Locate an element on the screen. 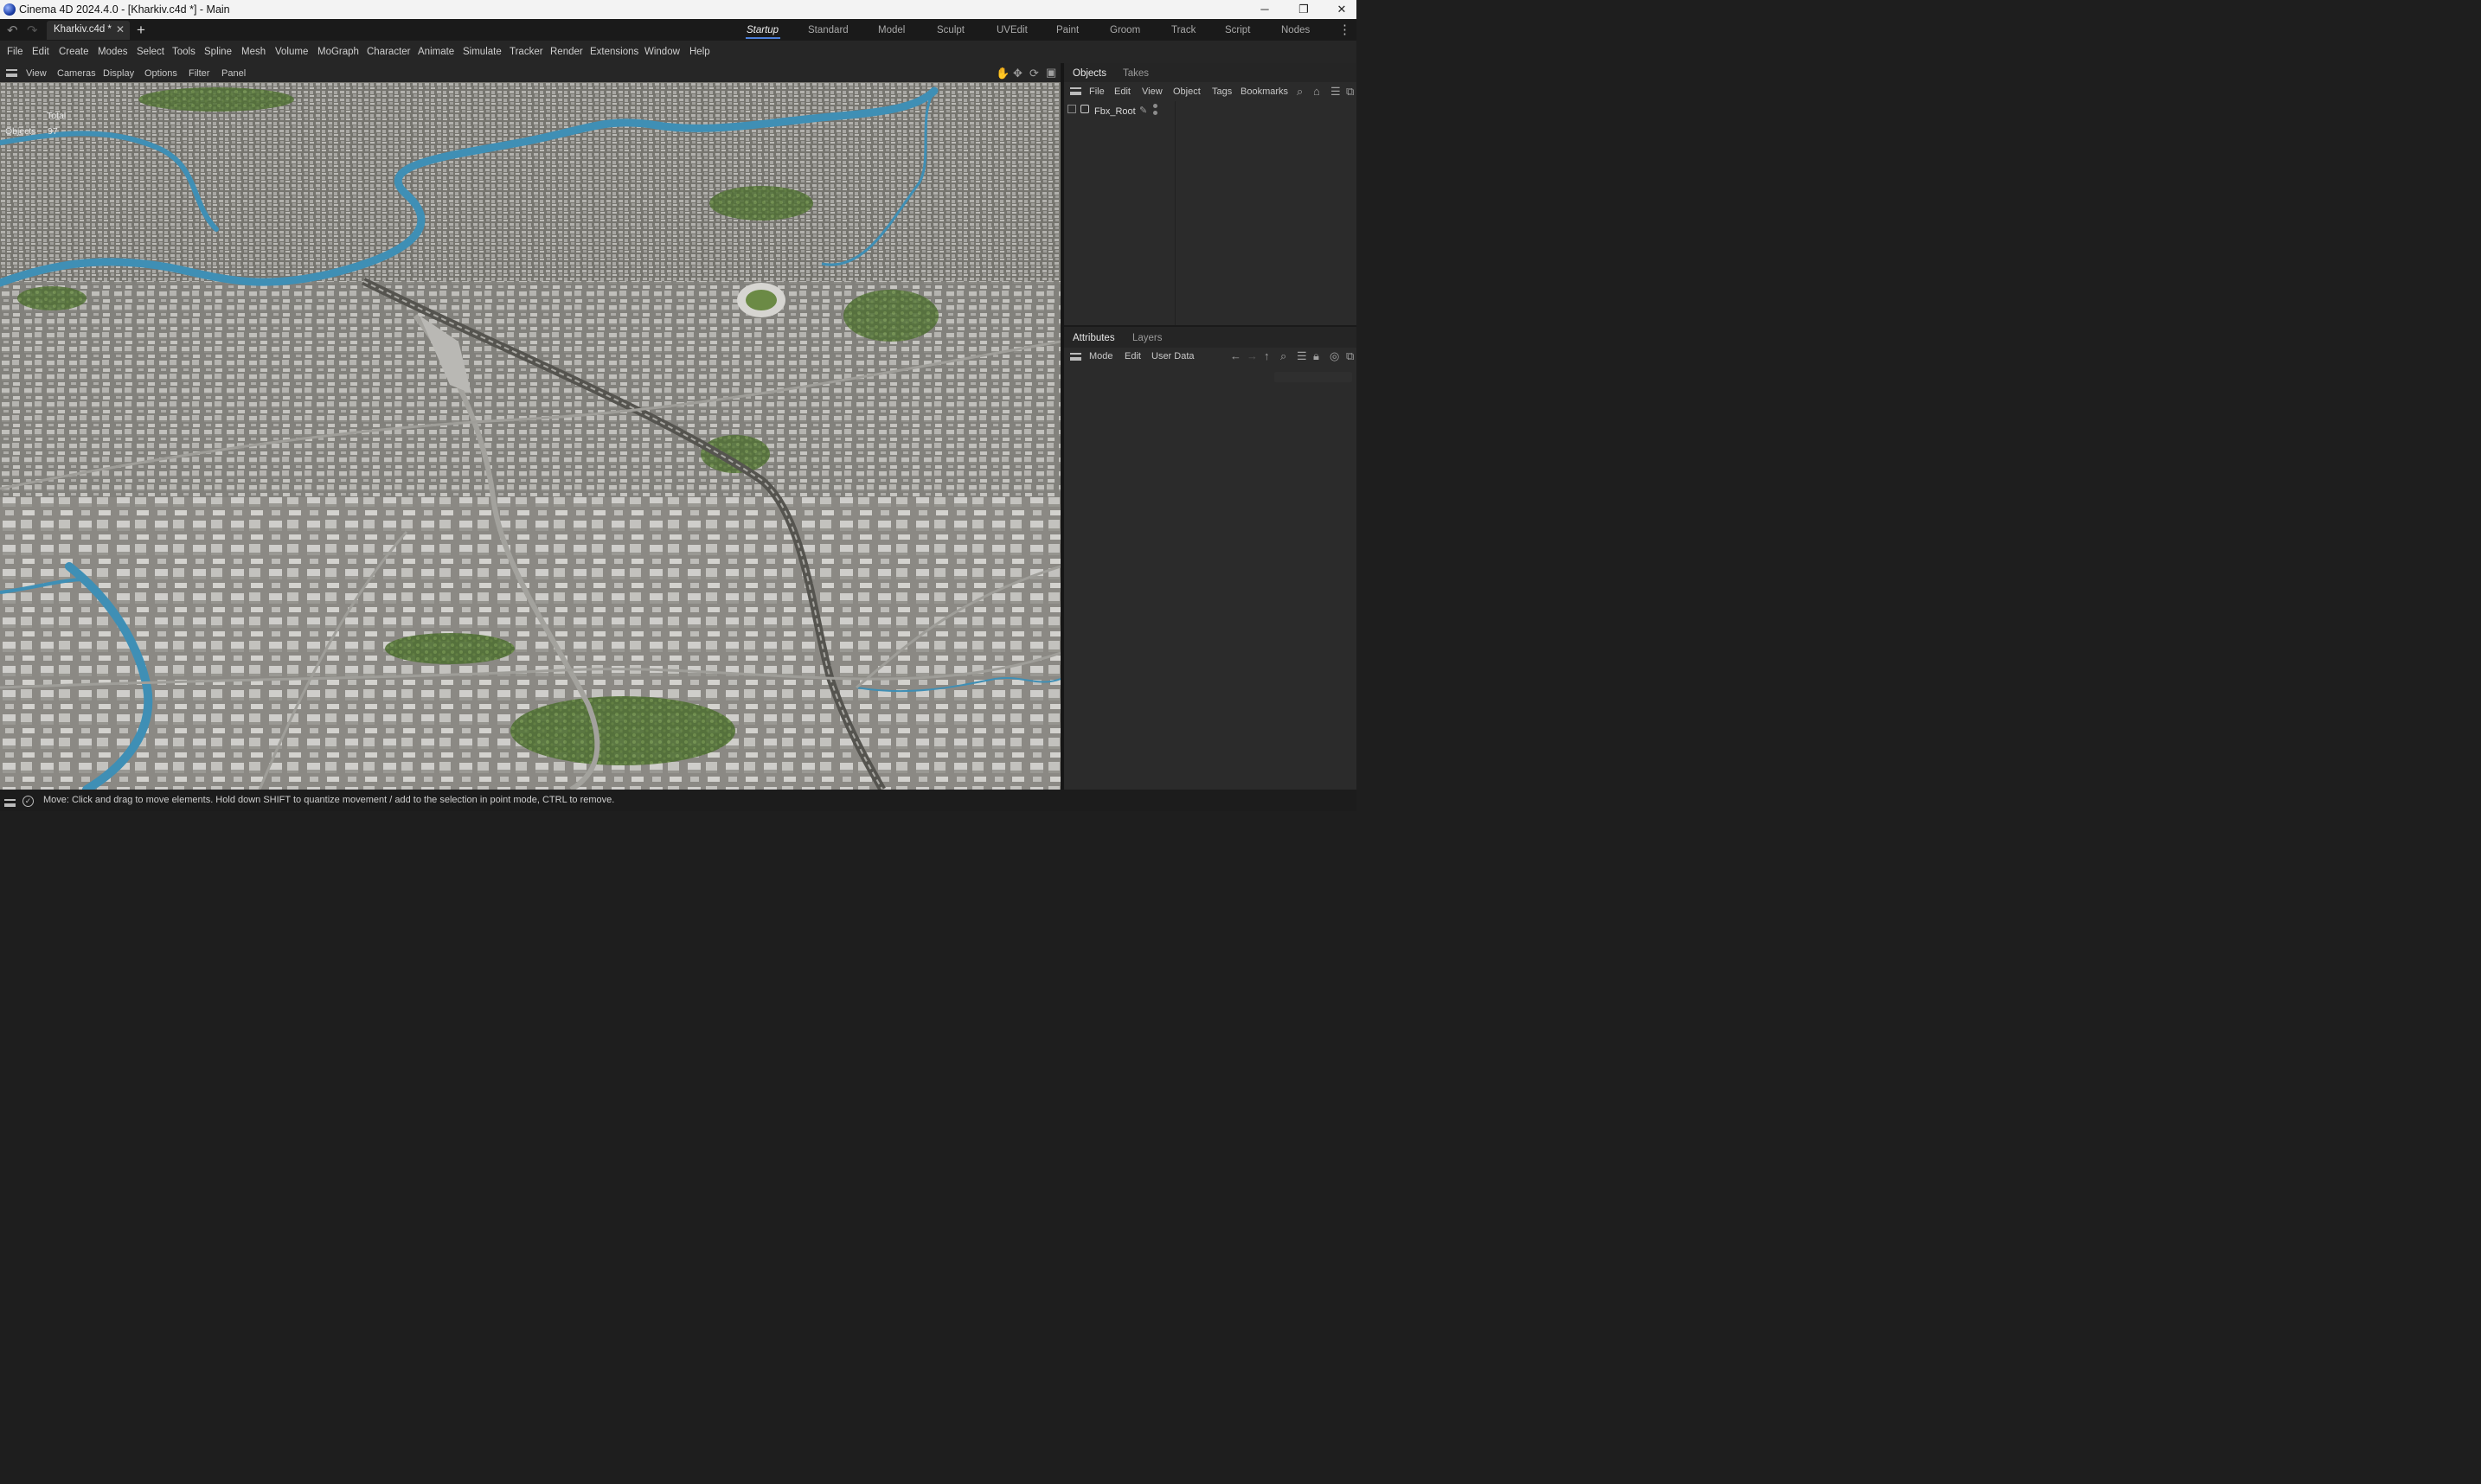 The height and width of the screenshot is (1484, 2481). objects-hamburger-icon is located at coordinates (1075, 91).